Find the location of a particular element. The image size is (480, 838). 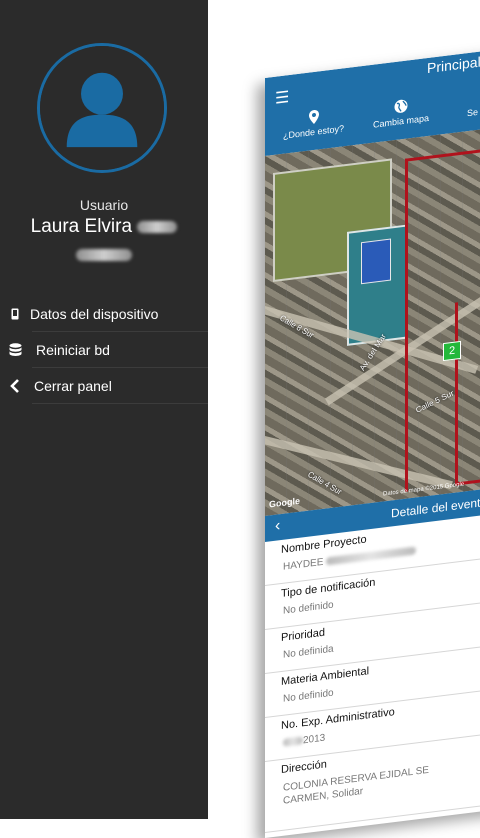

app-title: Principal is located at coordinates (453, 65).